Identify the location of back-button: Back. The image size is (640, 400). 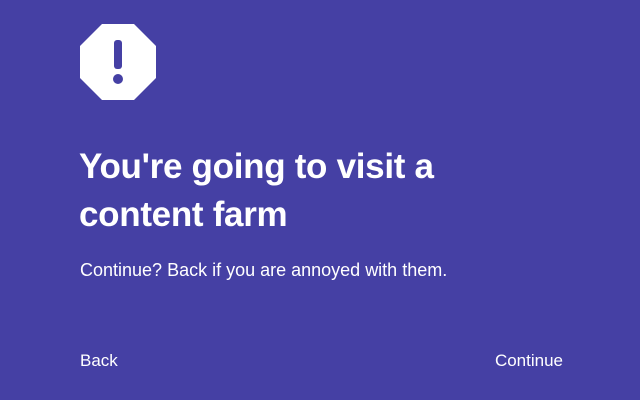
(99, 361).